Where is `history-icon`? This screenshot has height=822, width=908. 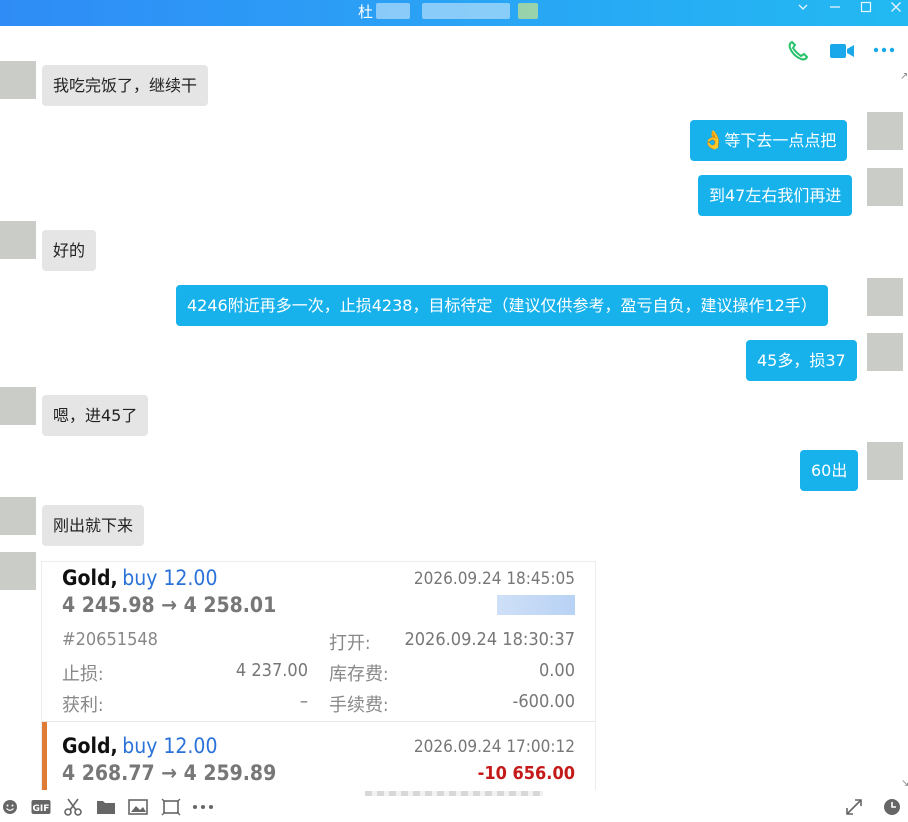 history-icon is located at coordinates (892, 806).